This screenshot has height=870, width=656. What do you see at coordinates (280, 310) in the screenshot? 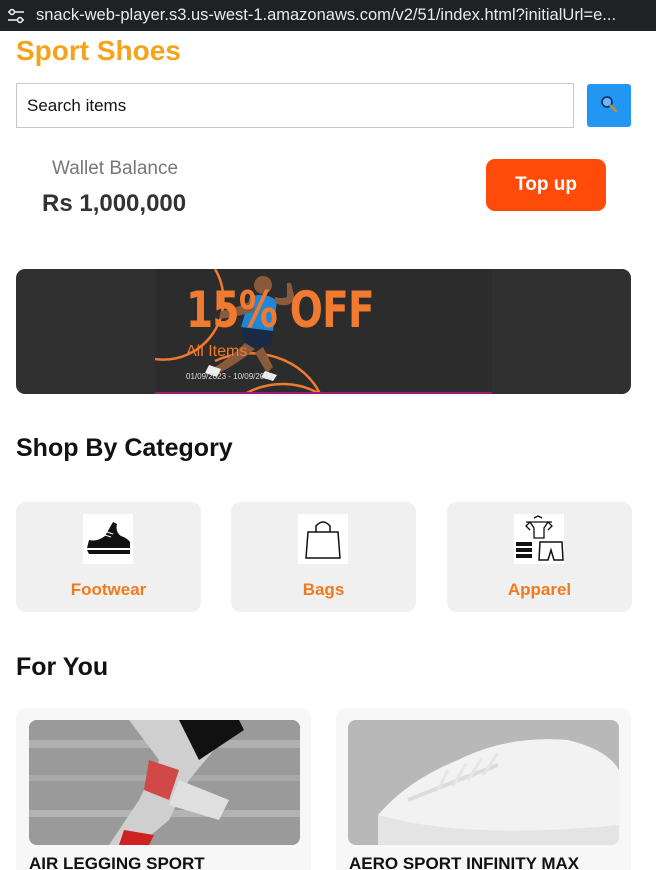
I see `banner-headline: 15% OFF` at bounding box center [280, 310].